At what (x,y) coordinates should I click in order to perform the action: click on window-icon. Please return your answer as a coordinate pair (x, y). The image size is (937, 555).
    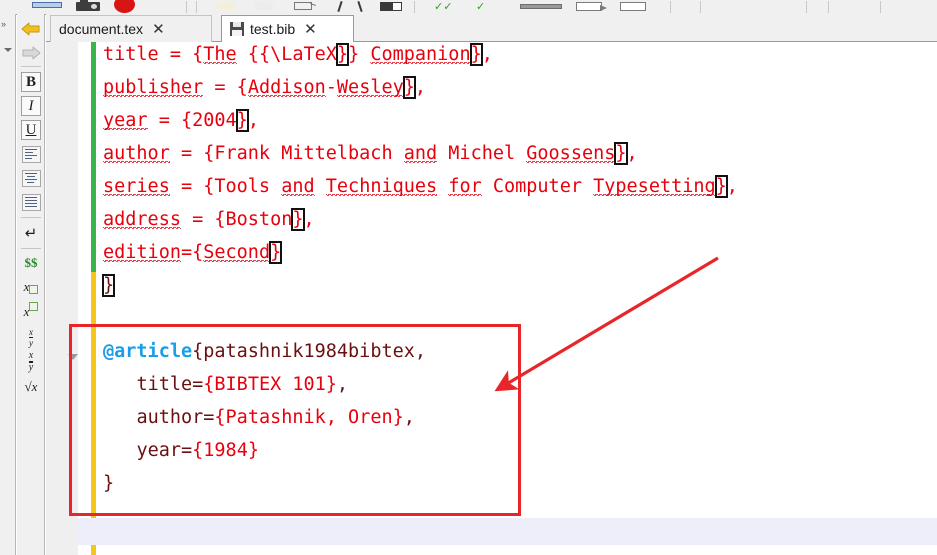
    Looking at the image, I should click on (592, 6).